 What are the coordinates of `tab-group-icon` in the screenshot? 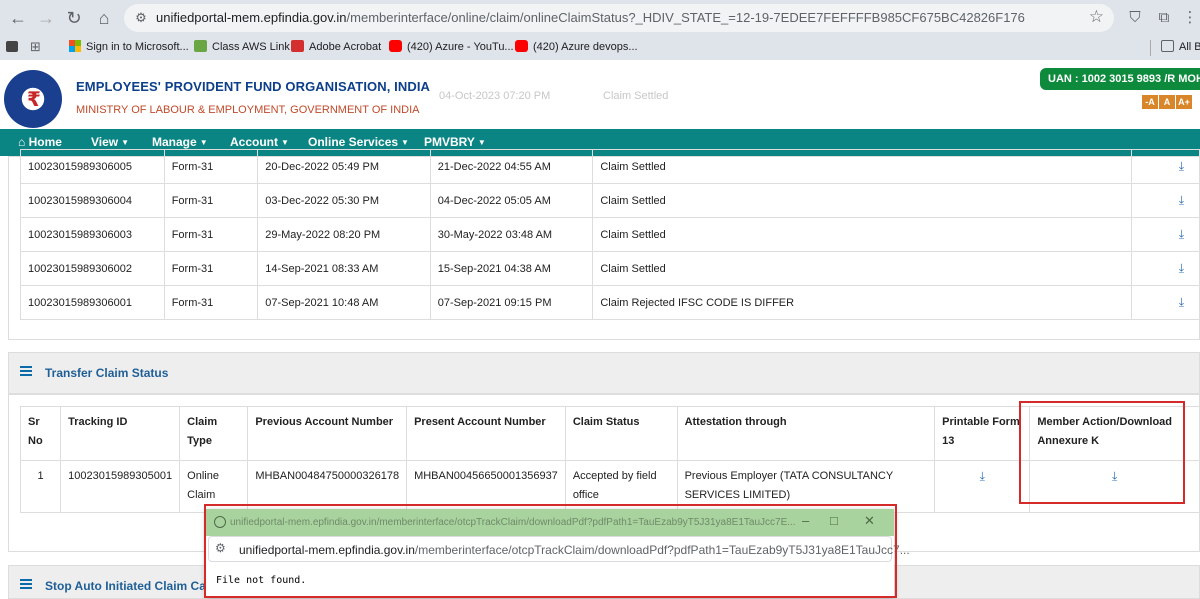 It's located at (14, 48).